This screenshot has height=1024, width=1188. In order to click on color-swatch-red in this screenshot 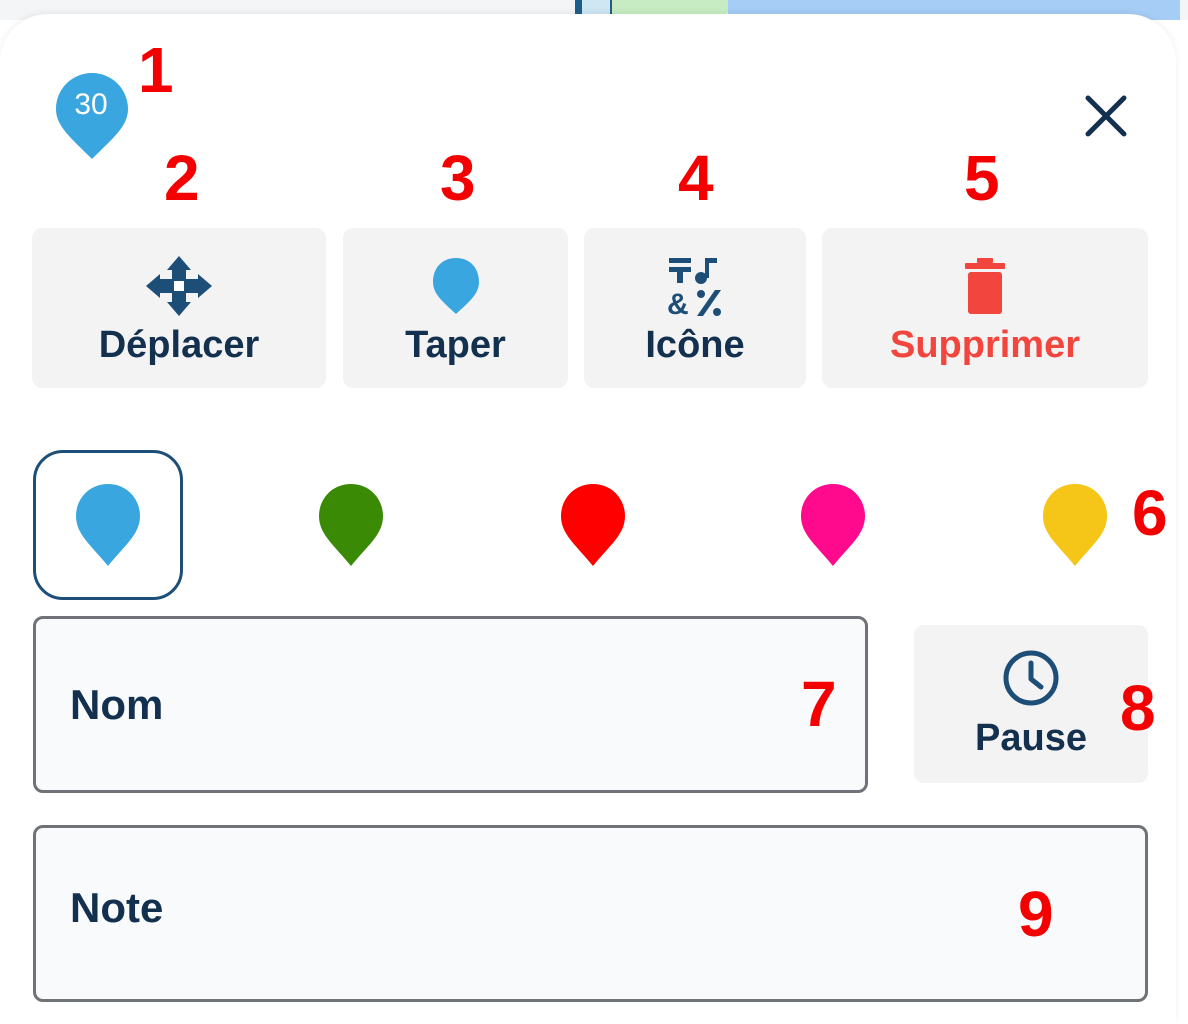, I will do `click(593, 525)`.